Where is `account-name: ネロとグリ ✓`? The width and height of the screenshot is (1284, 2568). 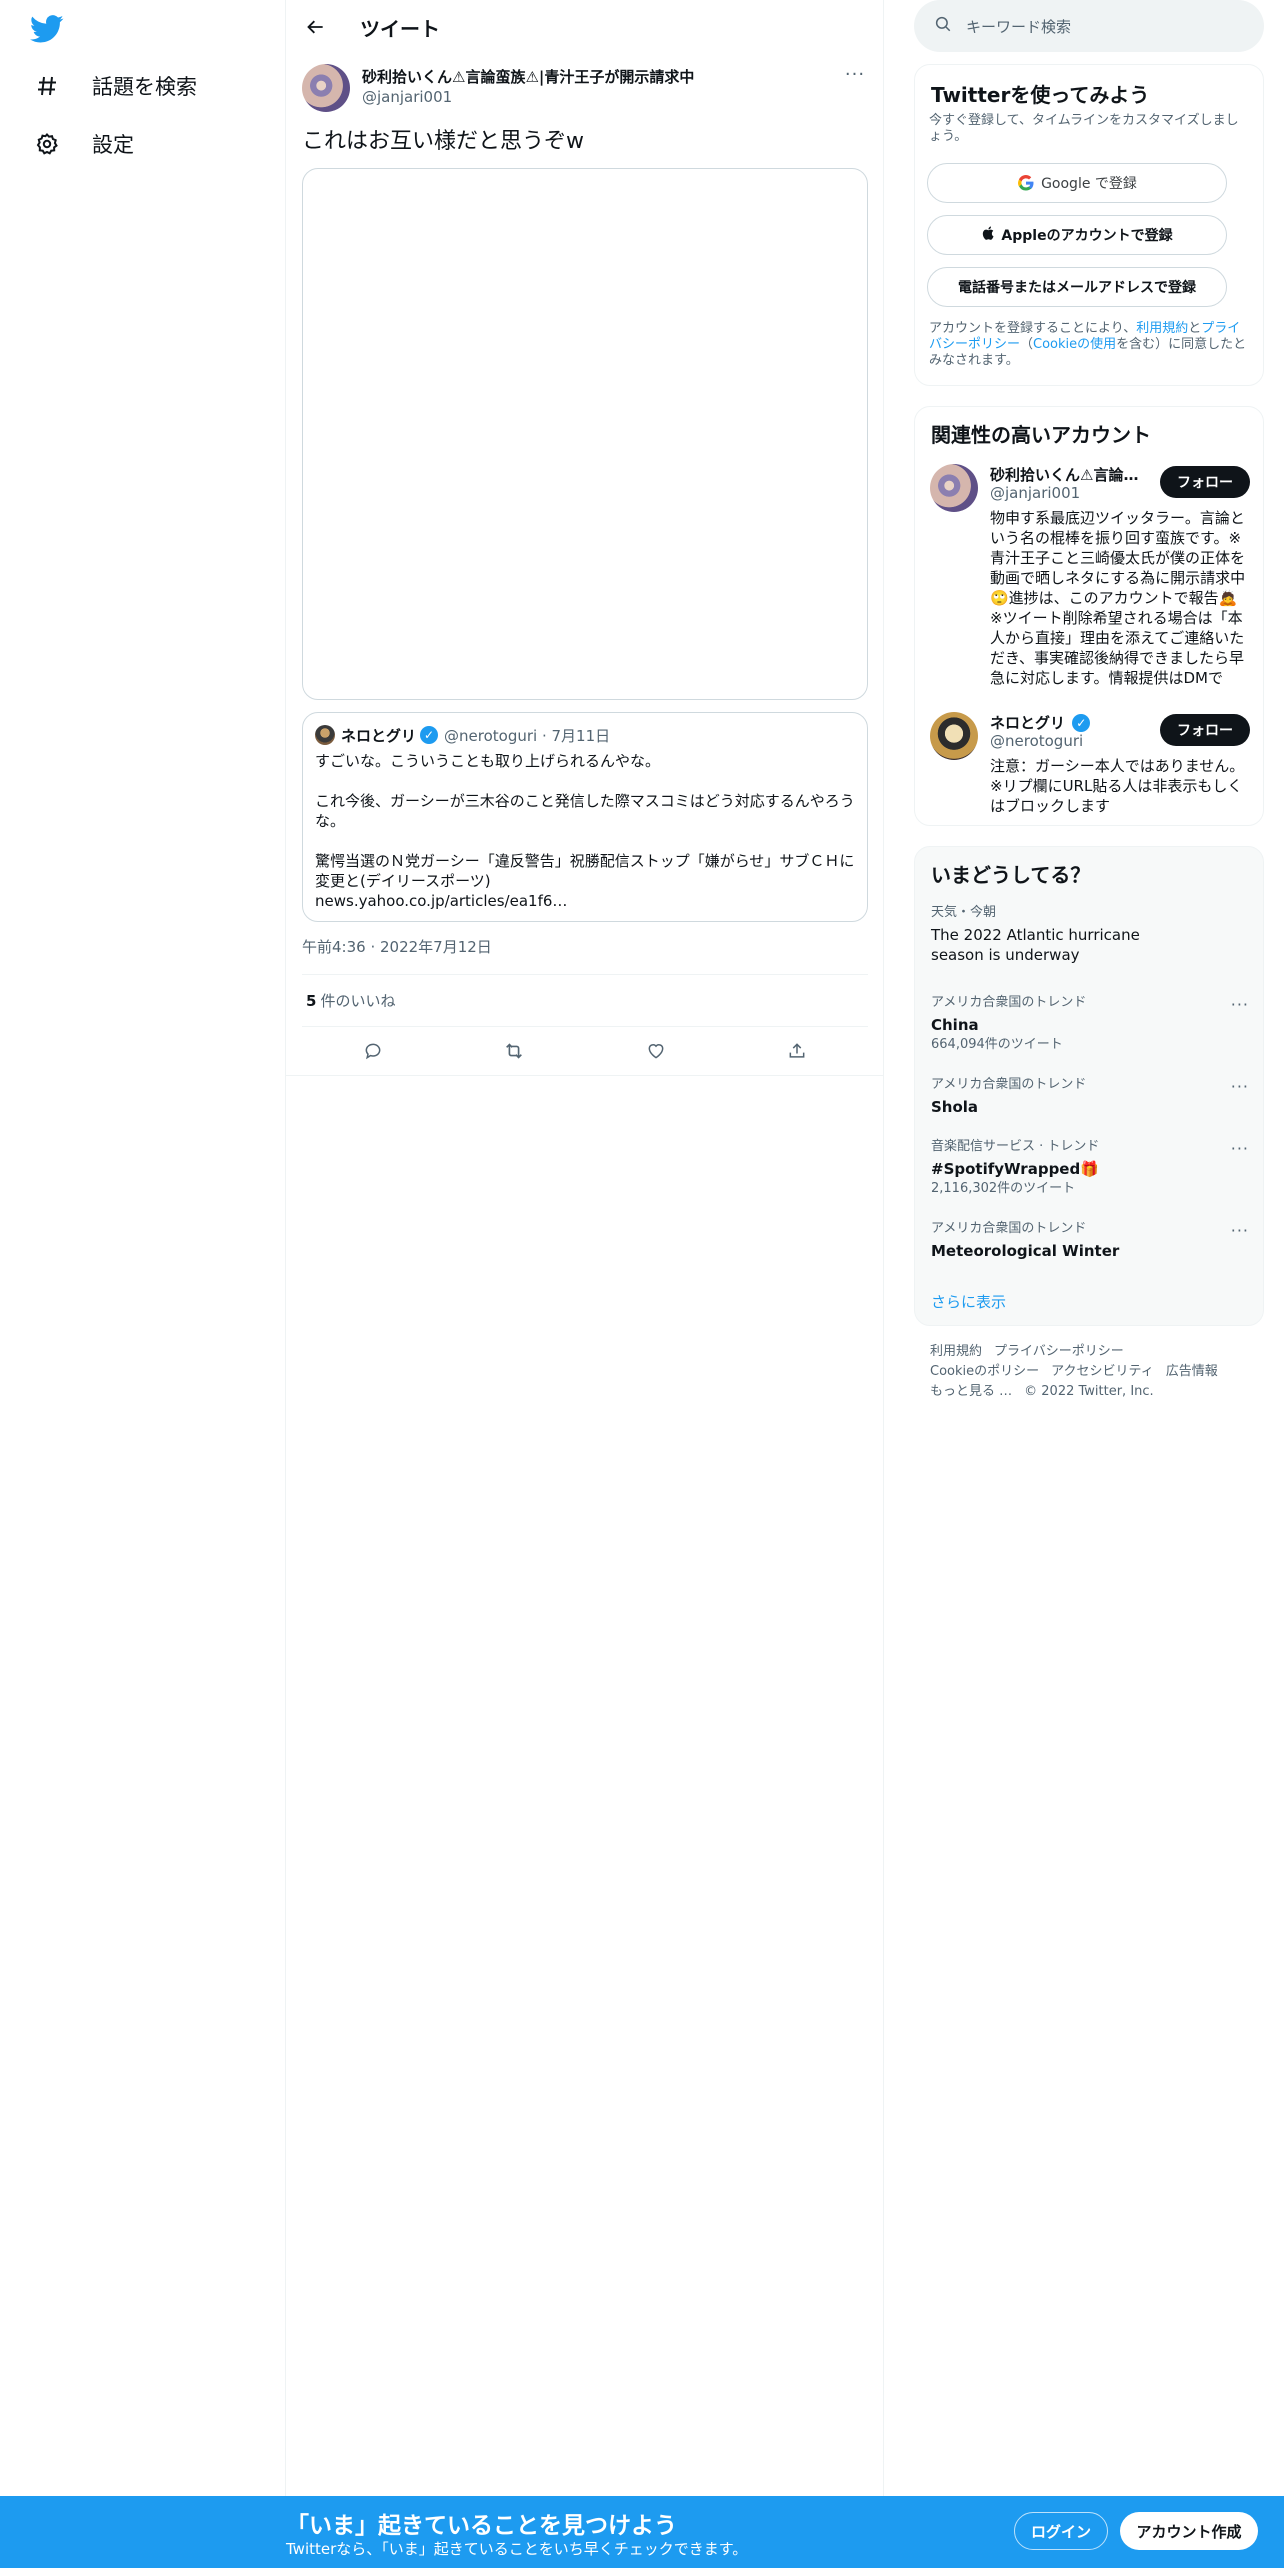
account-name: ネロとグリ ✓ is located at coordinates (1065, 722).